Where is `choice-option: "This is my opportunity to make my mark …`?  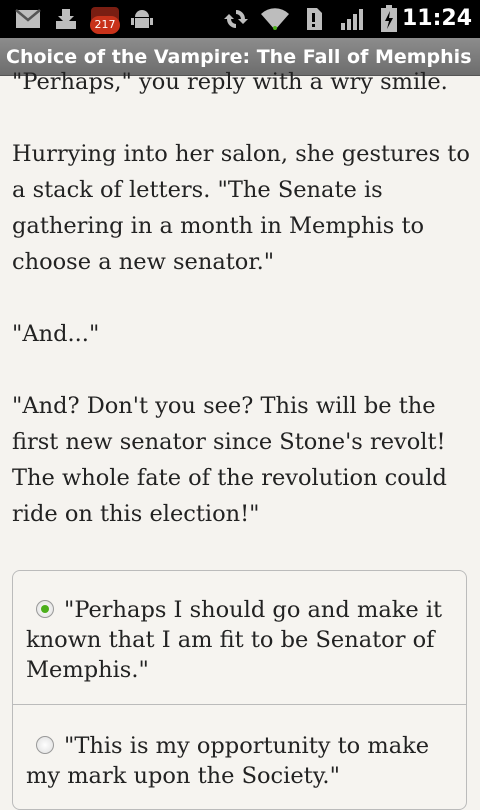
choice-option: "This is my opportunity to make my mark … is located at coordinates (239, 756).